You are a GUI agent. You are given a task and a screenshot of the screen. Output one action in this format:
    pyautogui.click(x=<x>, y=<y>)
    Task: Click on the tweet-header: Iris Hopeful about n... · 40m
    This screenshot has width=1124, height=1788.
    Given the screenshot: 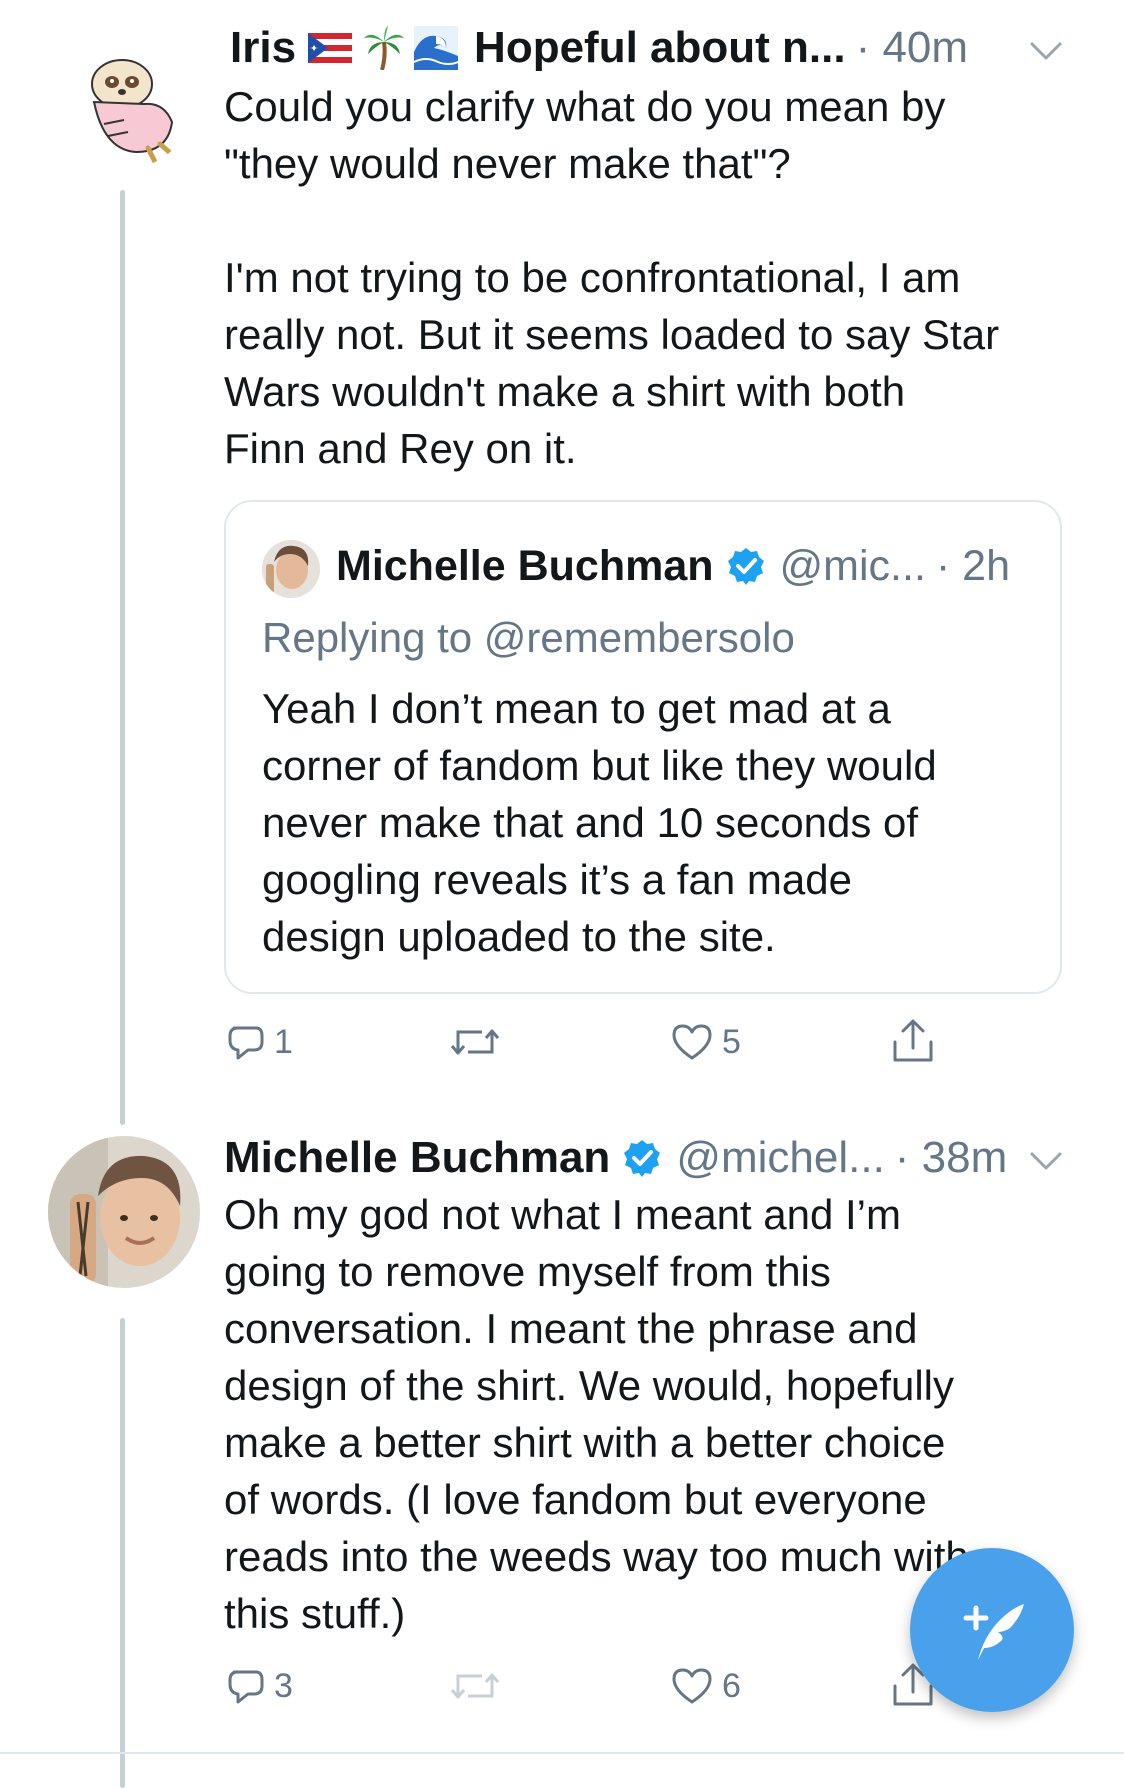 What is the action you would take?
    pyautogui.click(x=599, y=48)
    